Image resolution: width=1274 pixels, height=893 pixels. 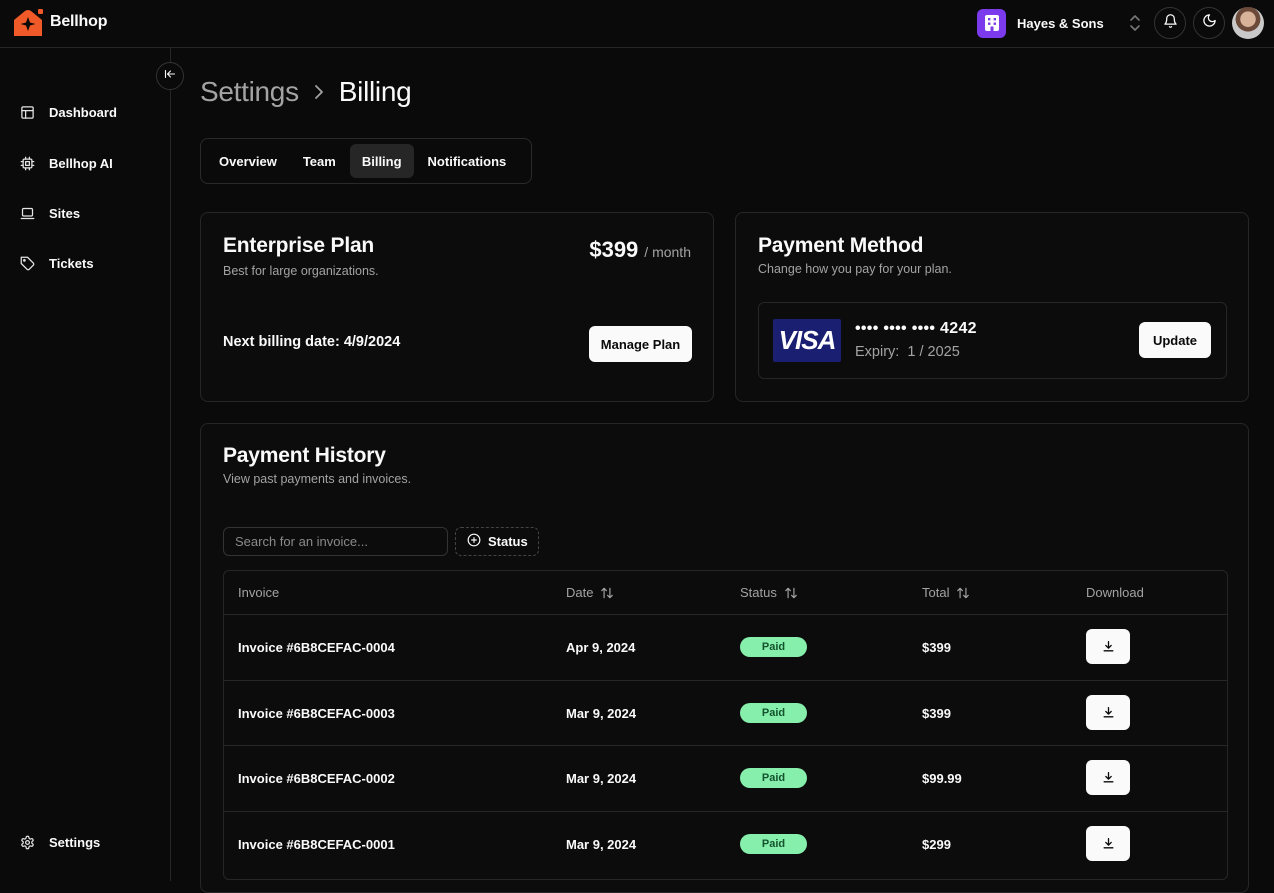 I want to click on bellhop-logo-icon, so click(x=28, y=22).